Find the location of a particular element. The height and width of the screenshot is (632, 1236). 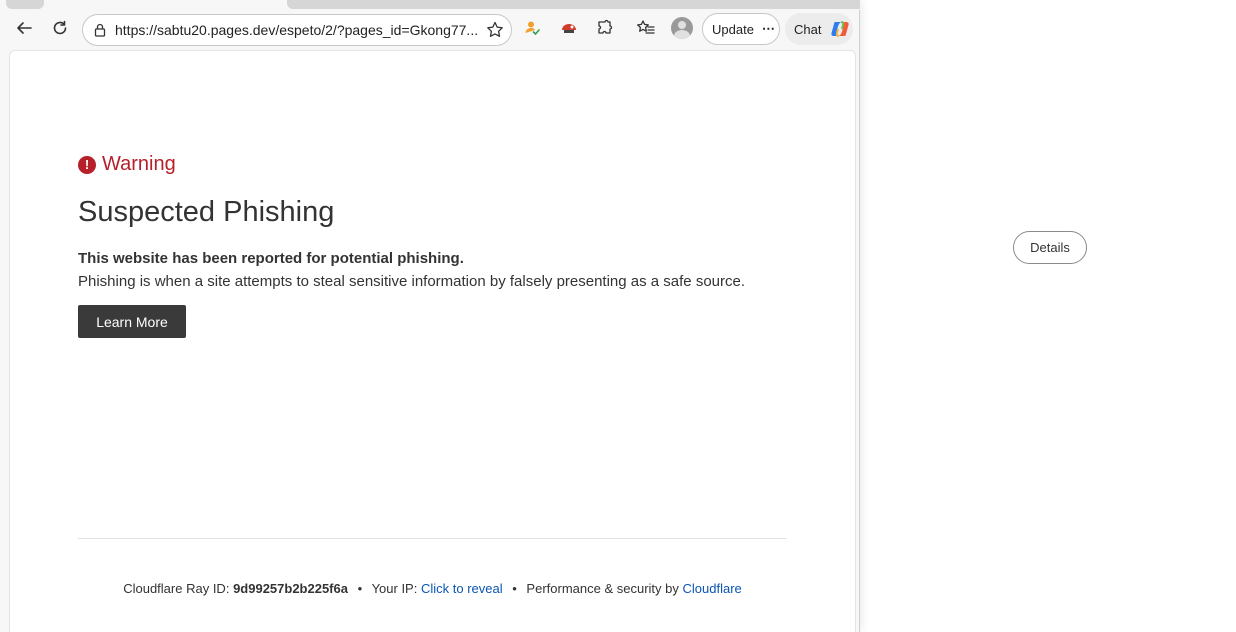

extension-helmet-icon is located at coordinates (569, 28).